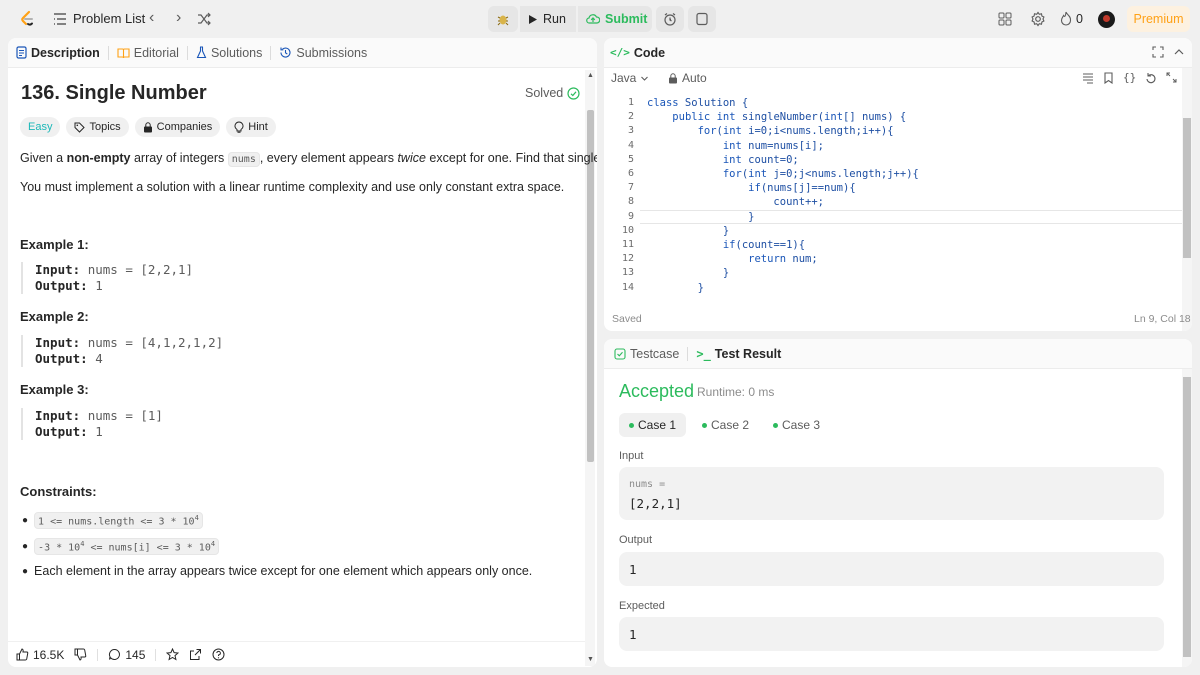 The height and width of the screenshot is (675, 1200). I want to click on code-line: class Solution {, so click(697, 104).